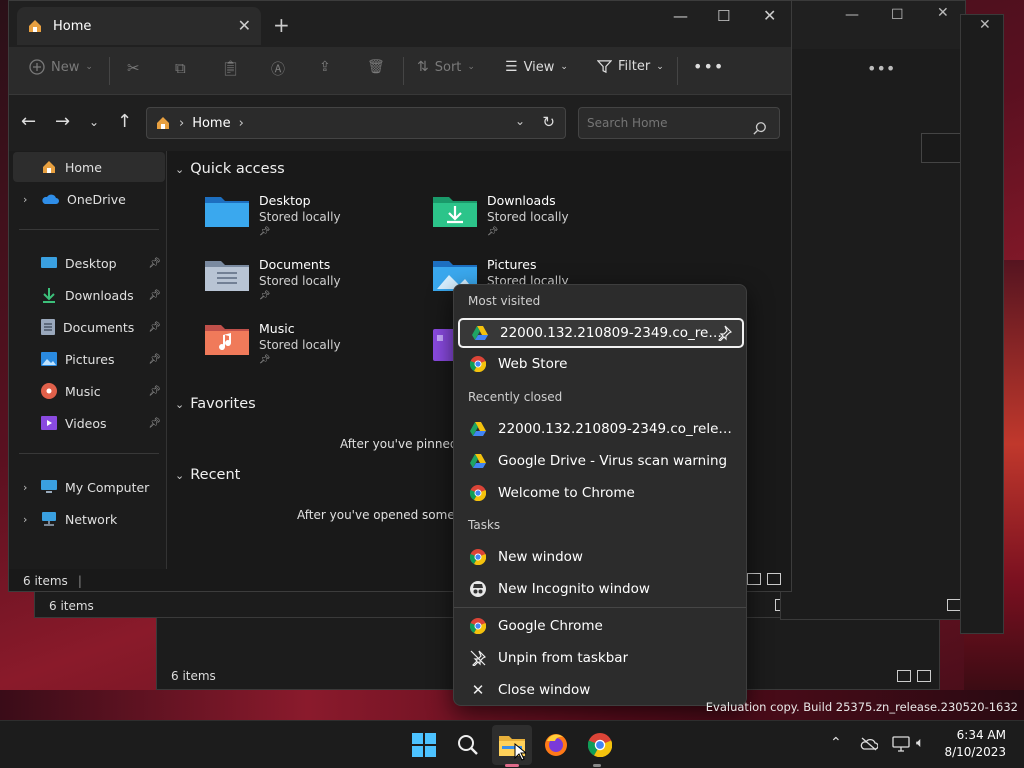 The width and height of the screenshot is (1024, 768). I want to click on sidebar-item-network: › Network, so click(89, 519).